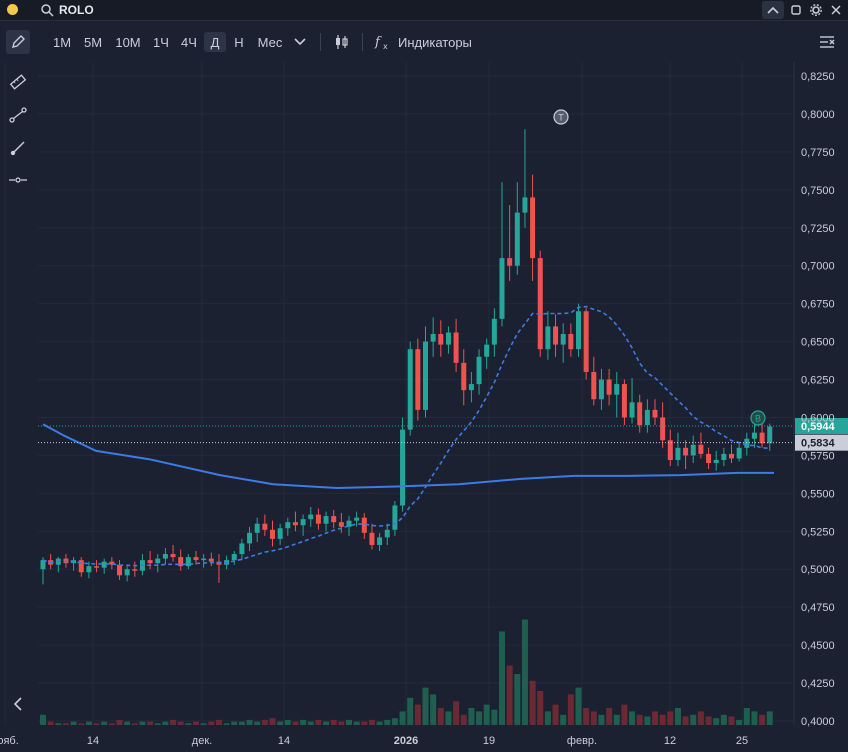  What do you see at coordinates (818, 608) in the screenshot?
I see `y-tick-label: 0,4750` at bounding box center [818, 608].